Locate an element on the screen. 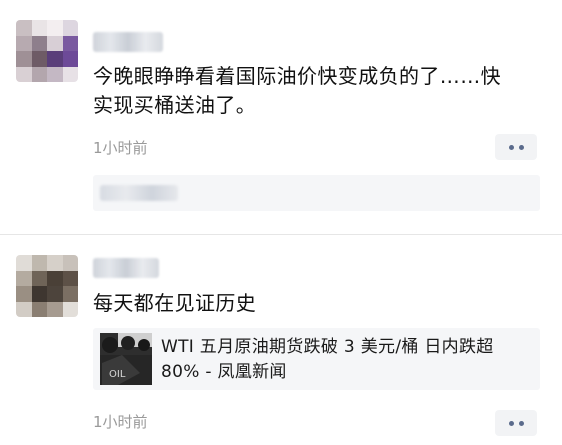 The width and height of the screenshot is (562, 445). link-card: OIL WTI 五月原油期货跌破 3 美元/桶 日内跌超 80% - 凤凰新闻 is located at coordinates (316, 359).